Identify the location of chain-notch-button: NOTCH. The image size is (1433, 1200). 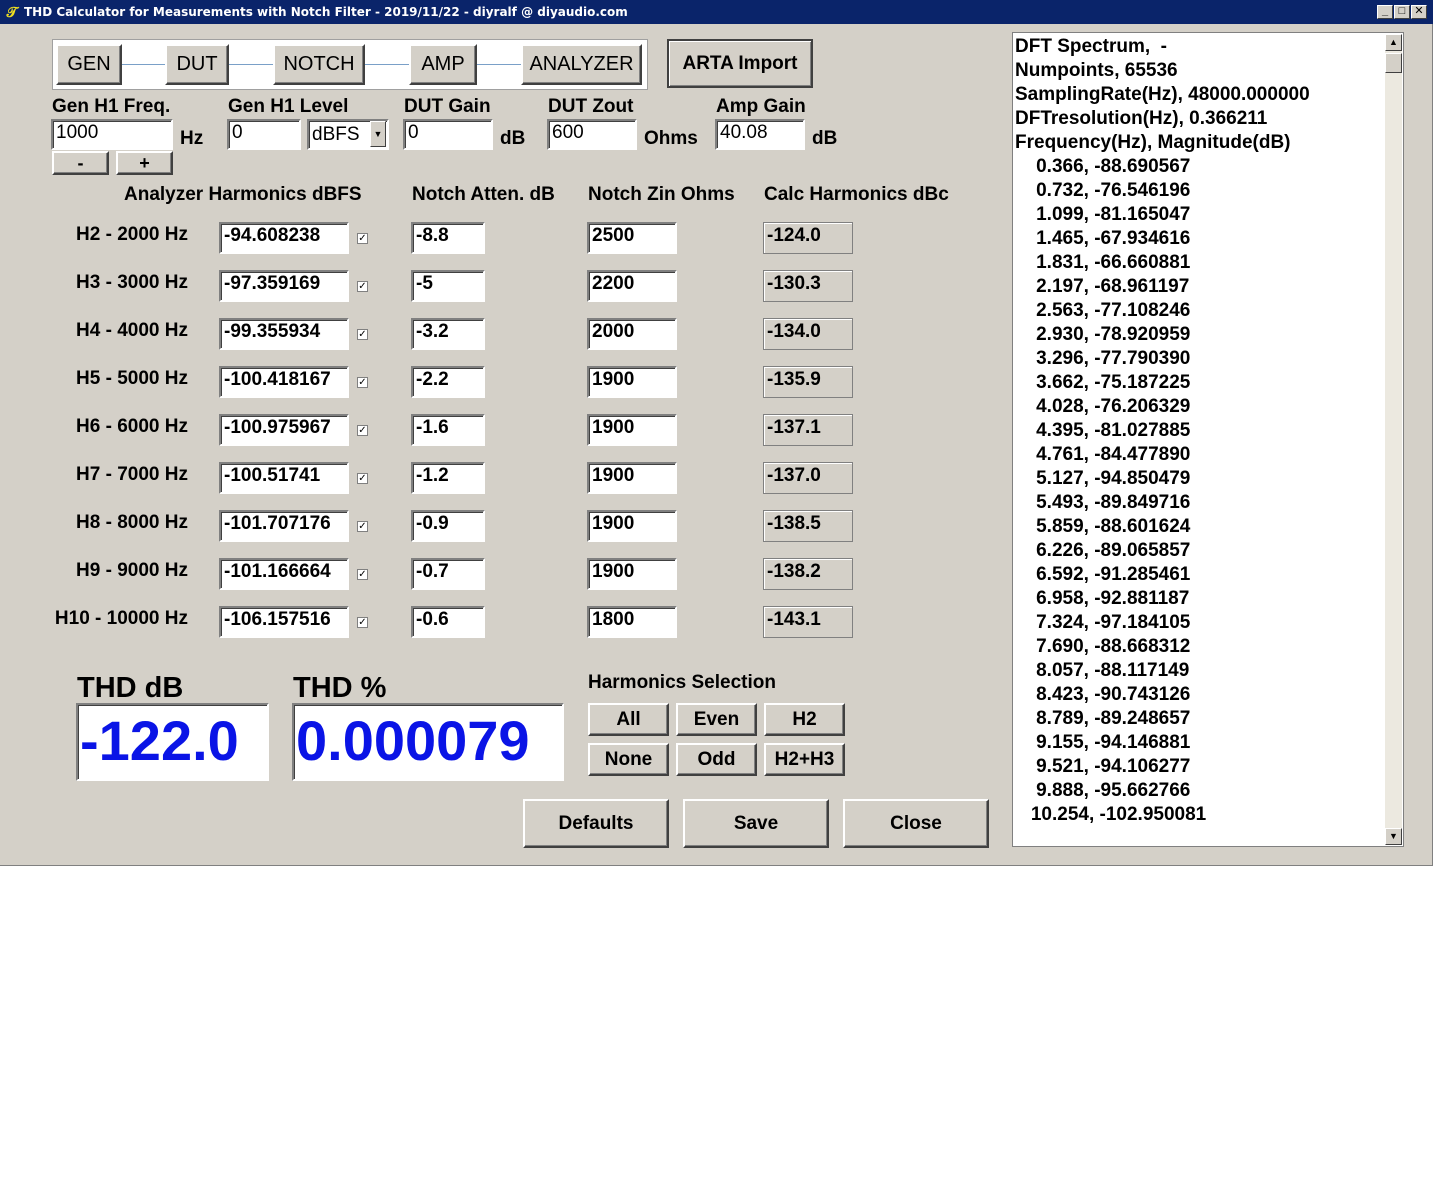
(319, 64).